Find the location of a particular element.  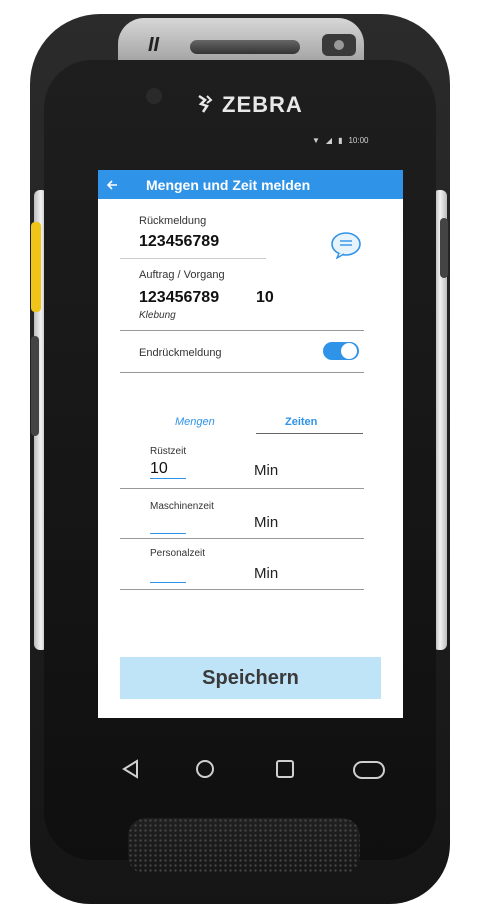

save-button-label: Speichern is located at coordinates (250, 677).